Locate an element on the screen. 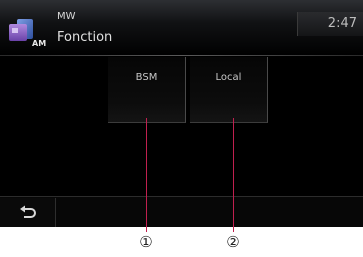  band-label: MW is located at coordinates (66, 16).